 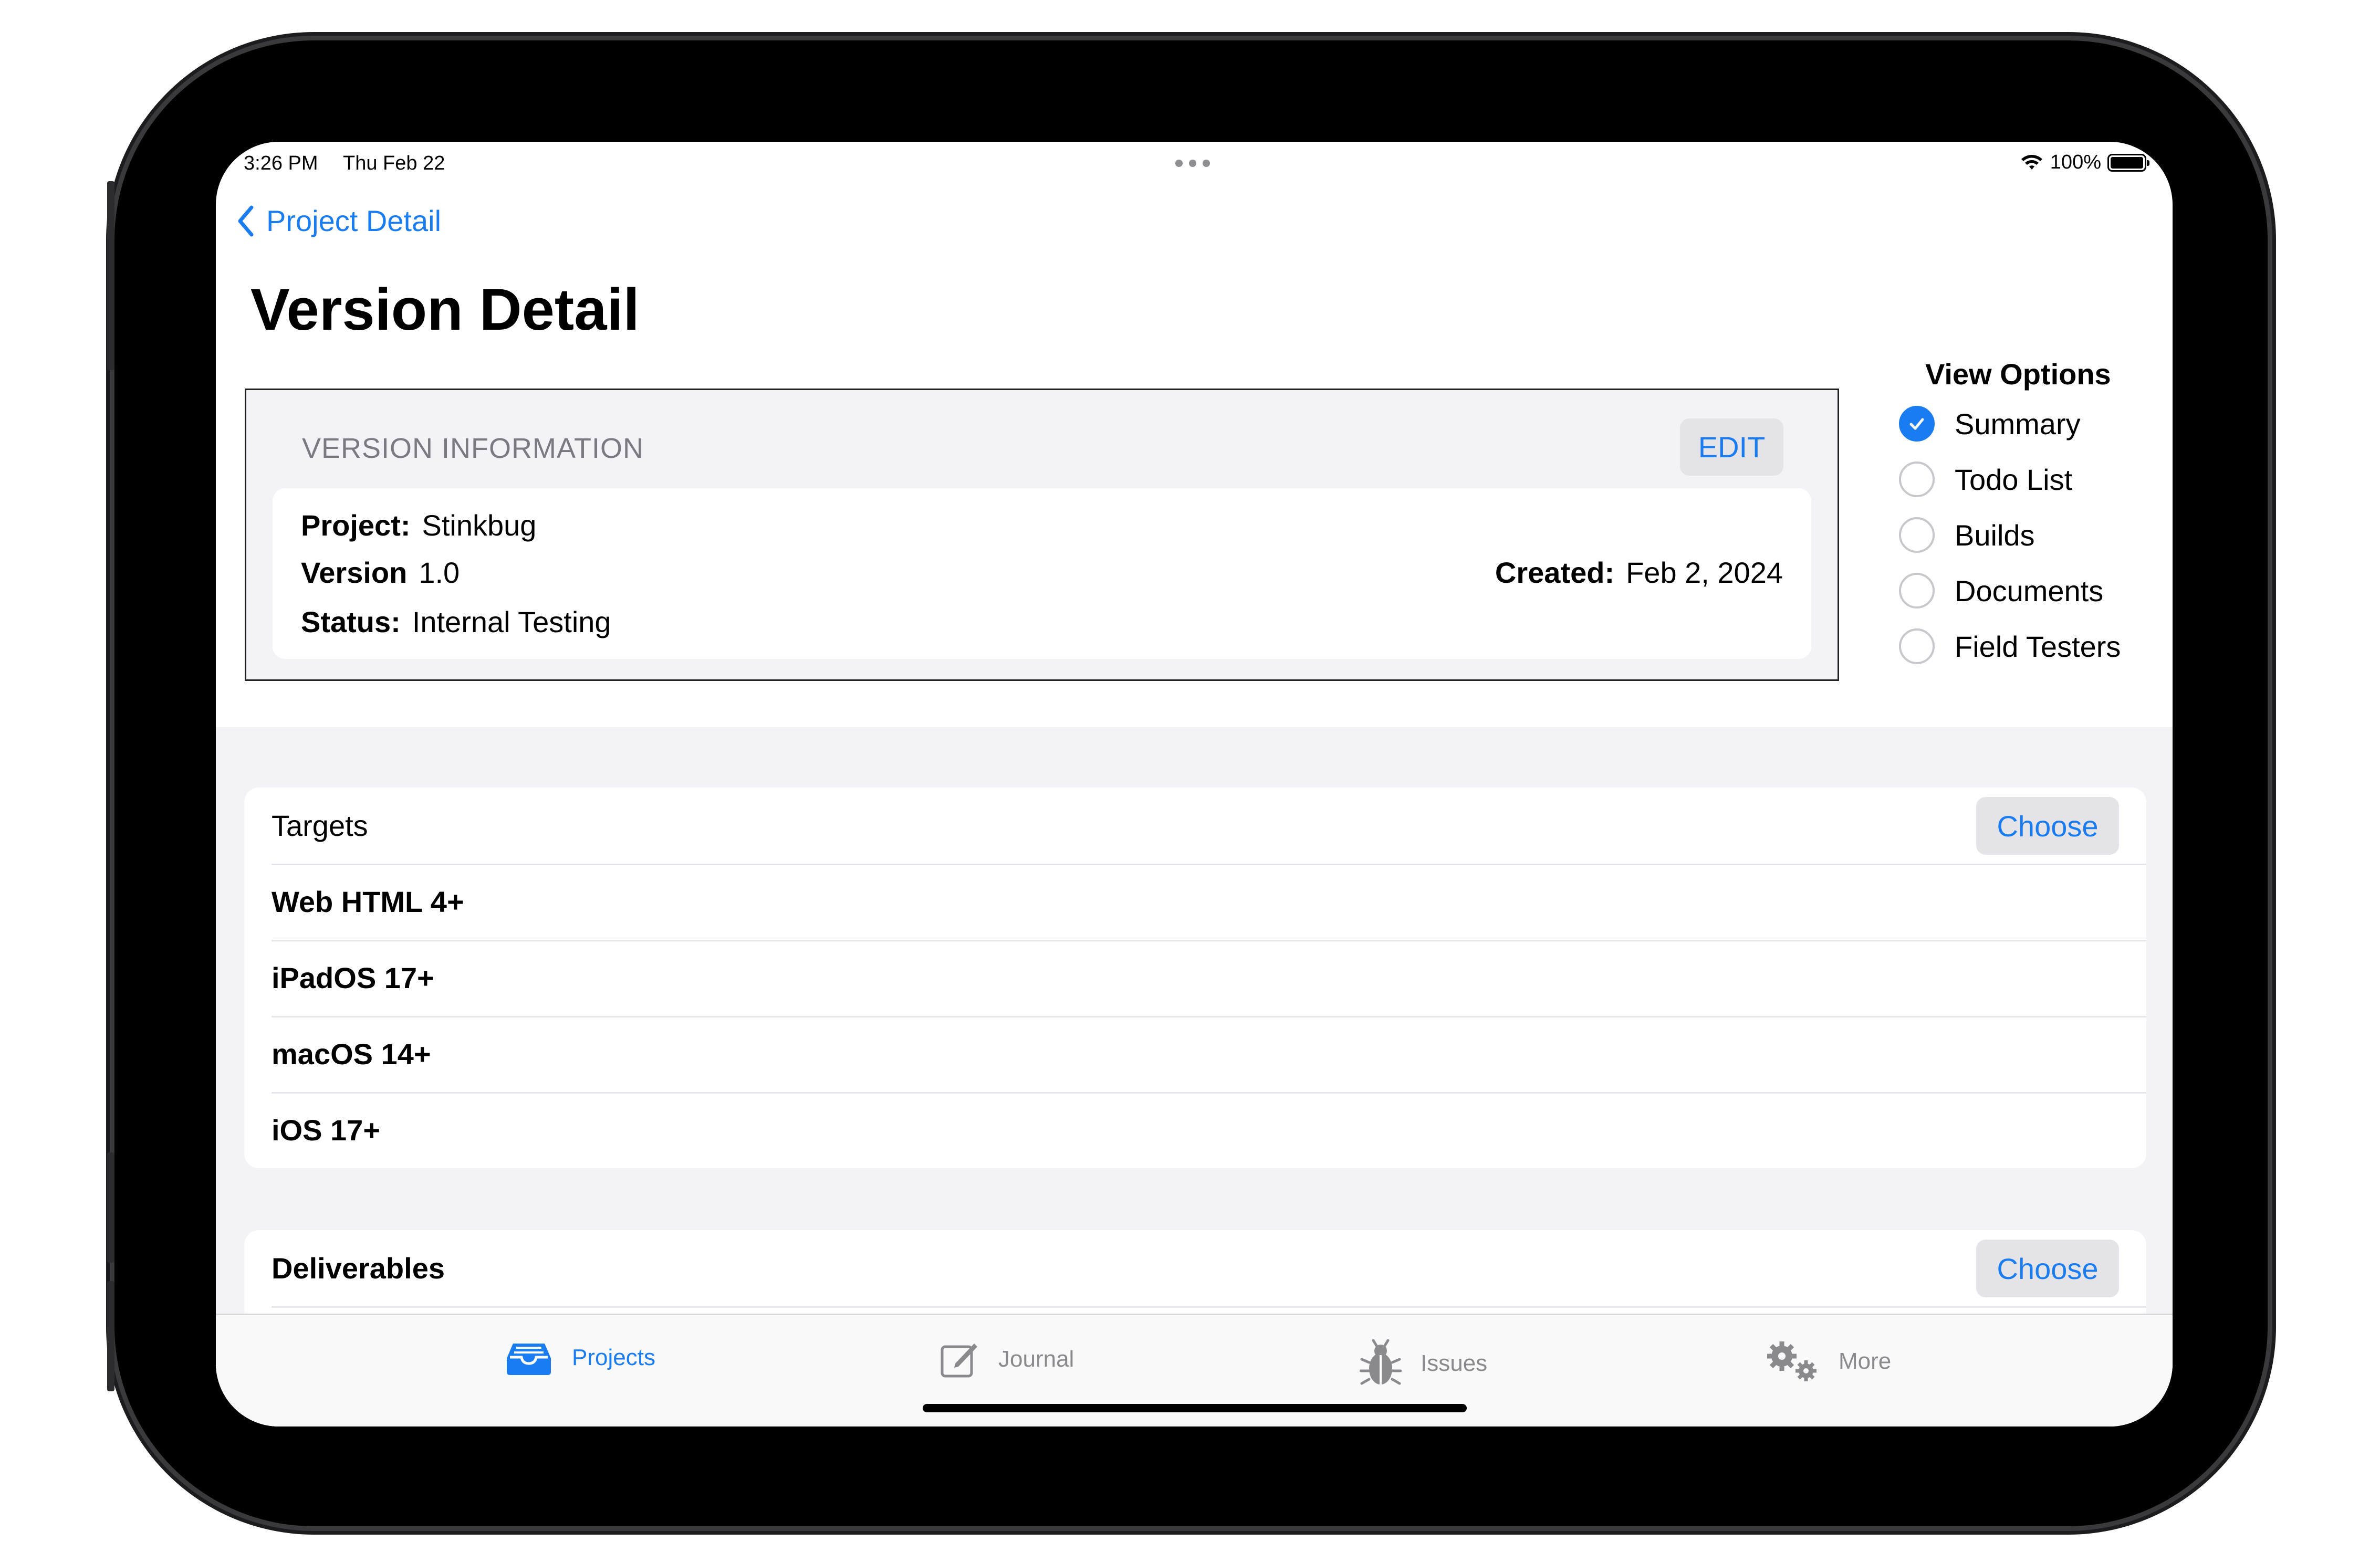 I want to click on top-button, so click(x=110, y=275).